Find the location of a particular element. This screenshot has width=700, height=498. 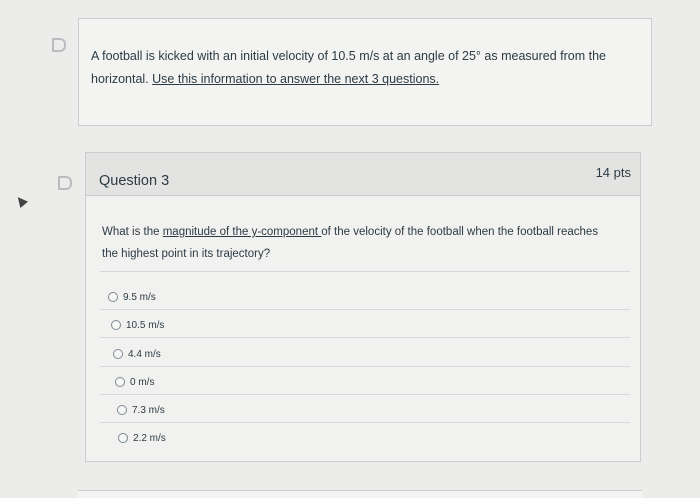

answer-option: 0 m/s is located at coordinates (134, 382).